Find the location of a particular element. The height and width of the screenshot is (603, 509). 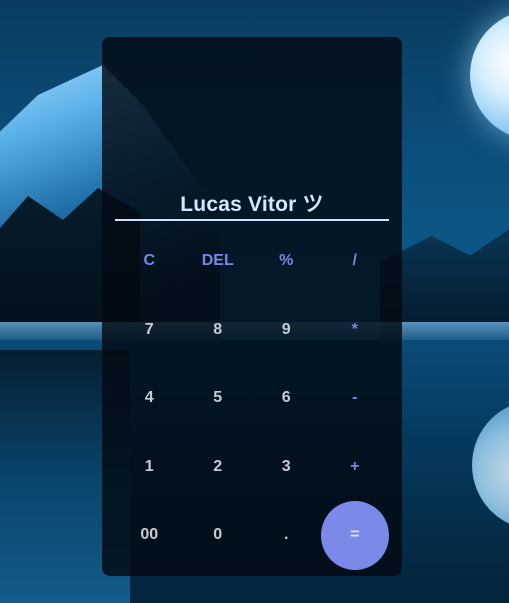

percent-button: % is located at coordinates (286, 261).